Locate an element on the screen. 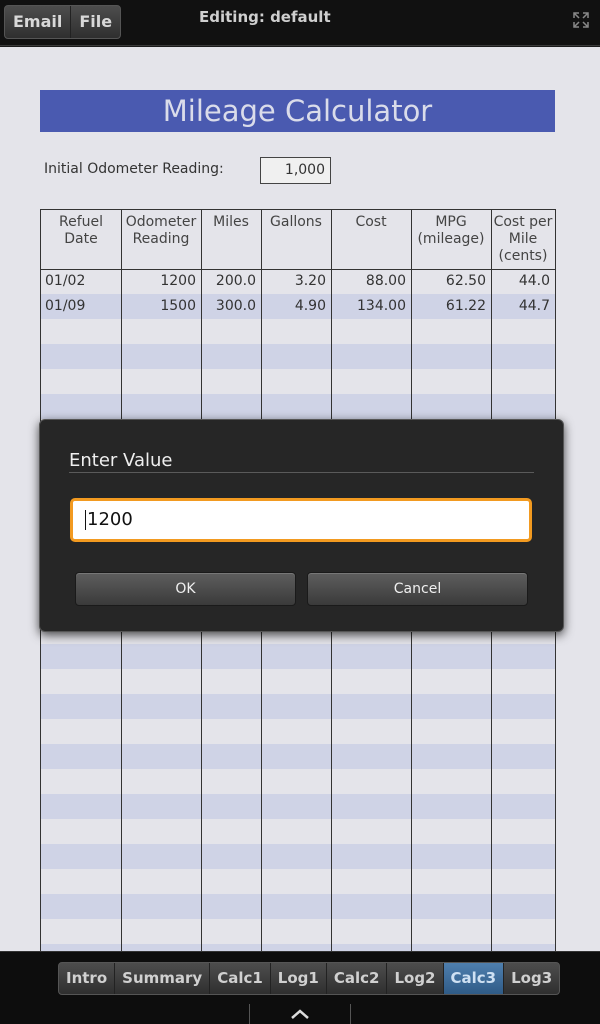  editing-title: Editing: default is located at coordinates (265, 17).